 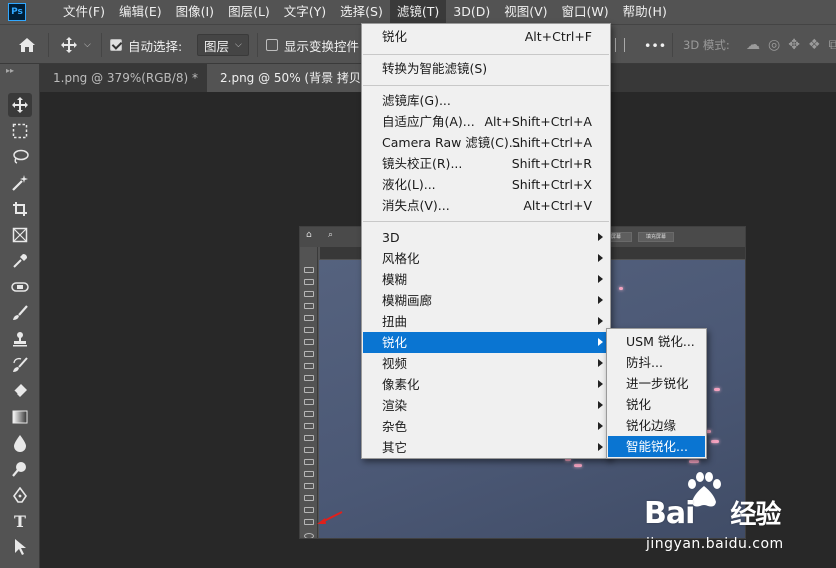 What do you see at coordinates (551, 184) in the screenshot?
I see `menu-item-shortcut: Shift+Ctrl+X` at bounding box center [551, 184].